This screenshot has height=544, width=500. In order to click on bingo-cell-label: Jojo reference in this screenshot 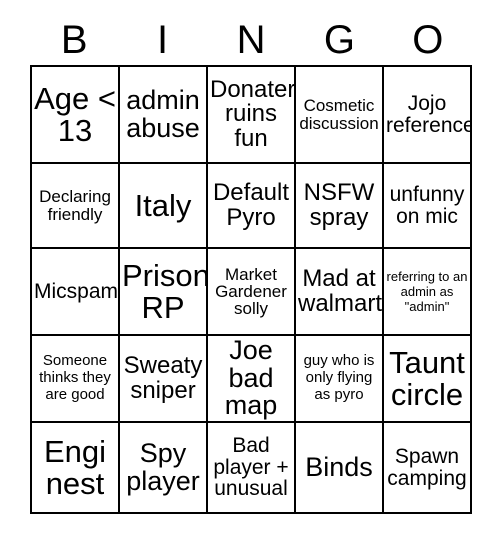, I will do `click(429, 114)`.